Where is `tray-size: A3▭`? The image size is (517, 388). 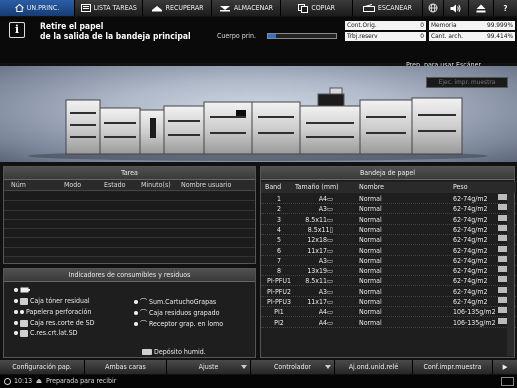
tray-size: A3▭ is located at coordinates (325, 291).